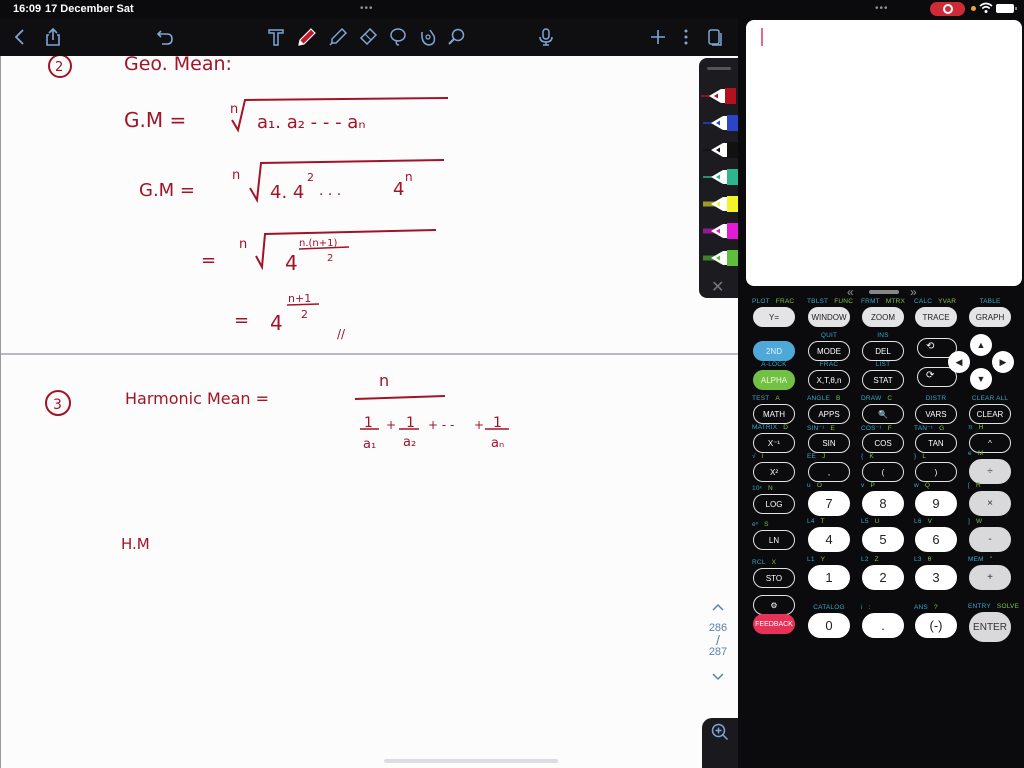  What do you see at coordinates (884, 292) in the screenshot?
I see `panel-drag-handle` at bounding box center [884, 292].